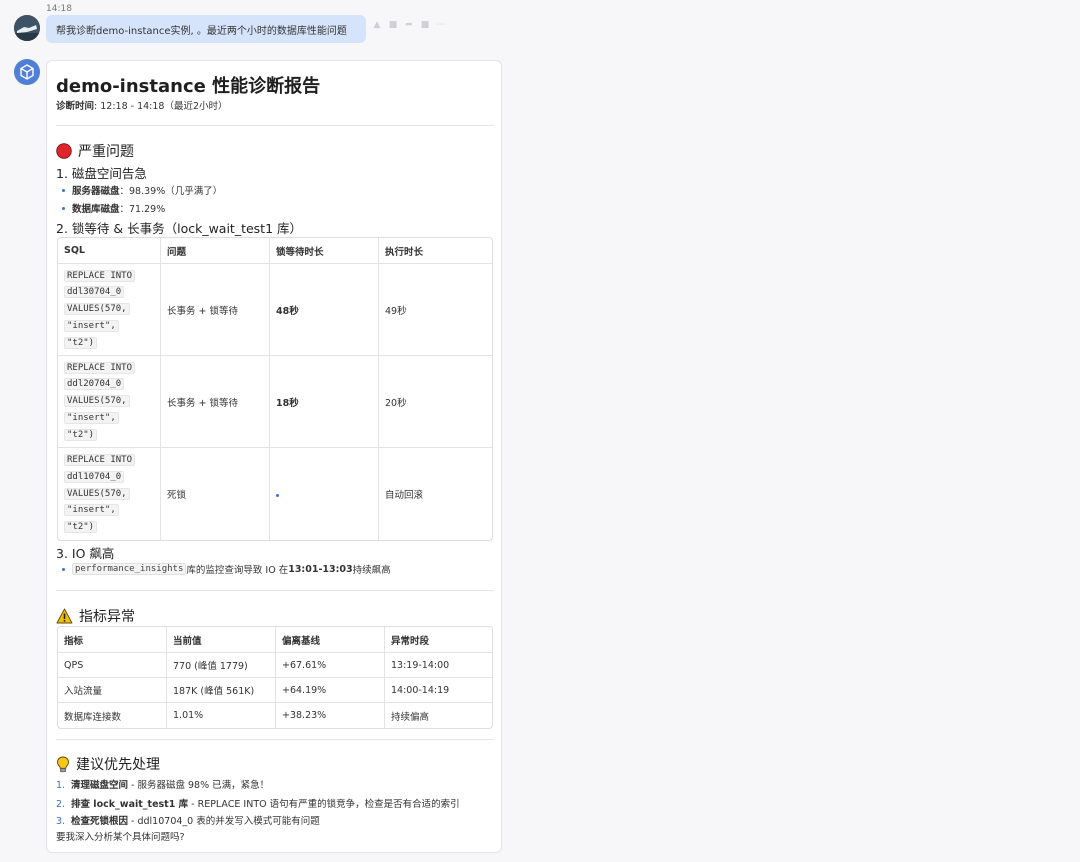 The height and width of the screenshot is (862, 1080). What do you see at coordinates (112, 640) in the screenshot?
I see `table-header: 指标` at bounding box center [112, 640].